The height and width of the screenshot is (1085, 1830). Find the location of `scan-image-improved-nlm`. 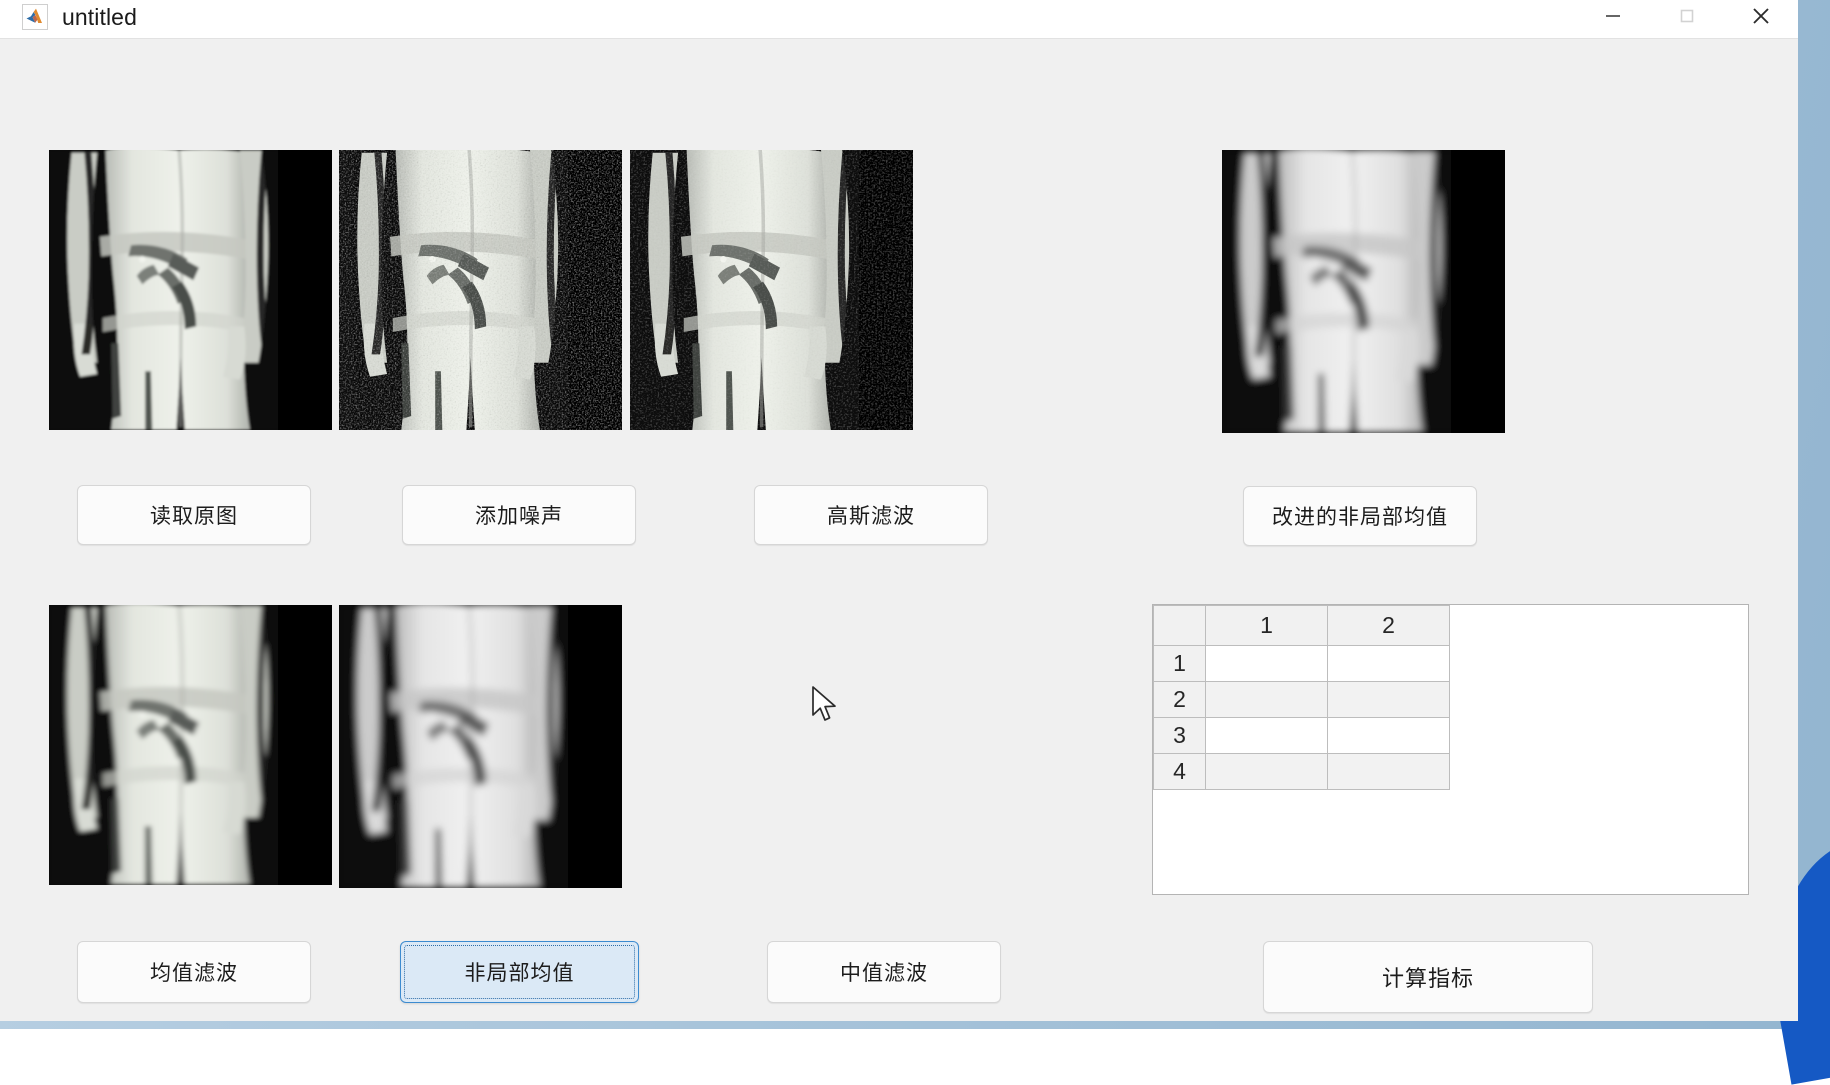

scan-image-improved-nlm is located at coordinates (1363, 291).